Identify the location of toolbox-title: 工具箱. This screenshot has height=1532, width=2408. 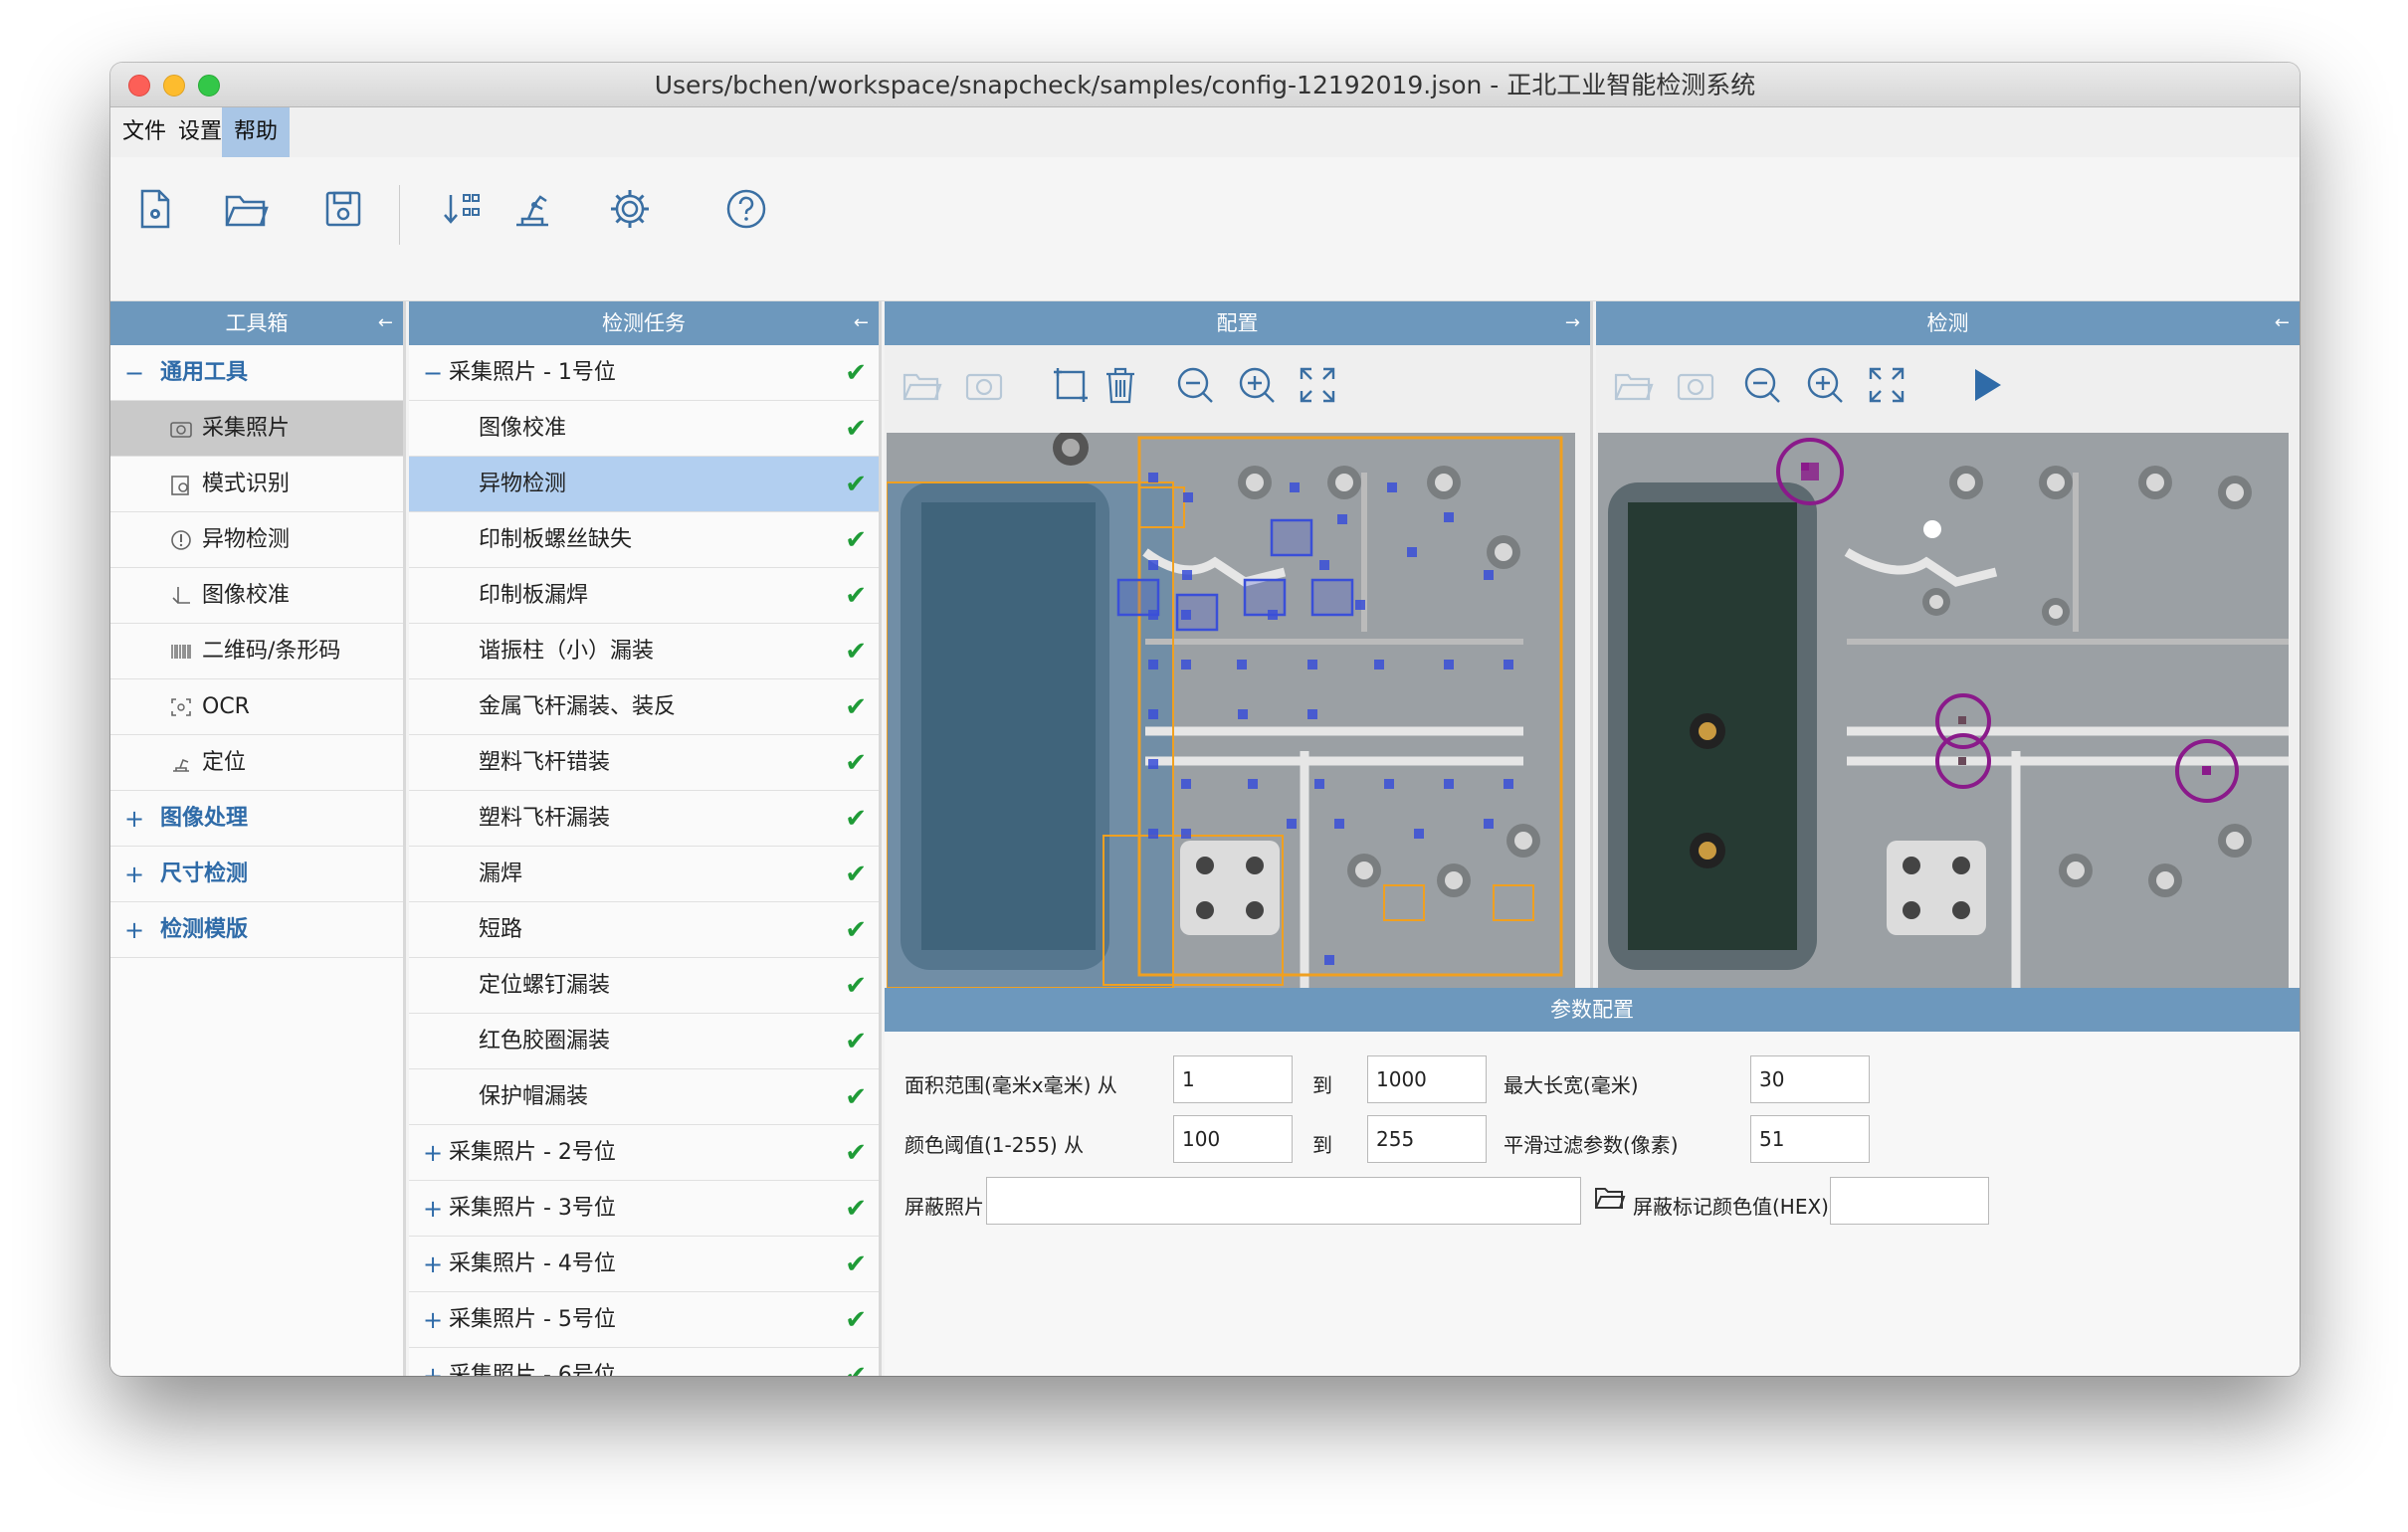
(257, 323).